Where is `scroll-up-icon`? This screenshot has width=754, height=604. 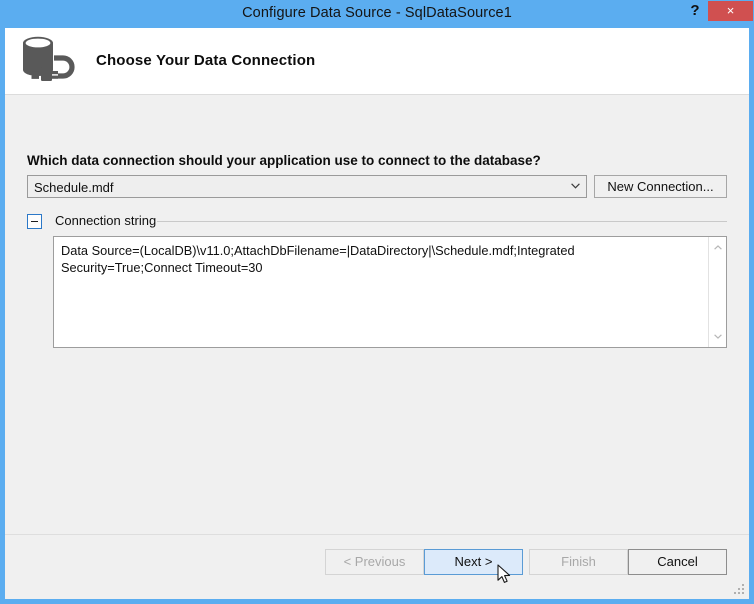
scroll-up-icon is located at coordinates (717, 247).